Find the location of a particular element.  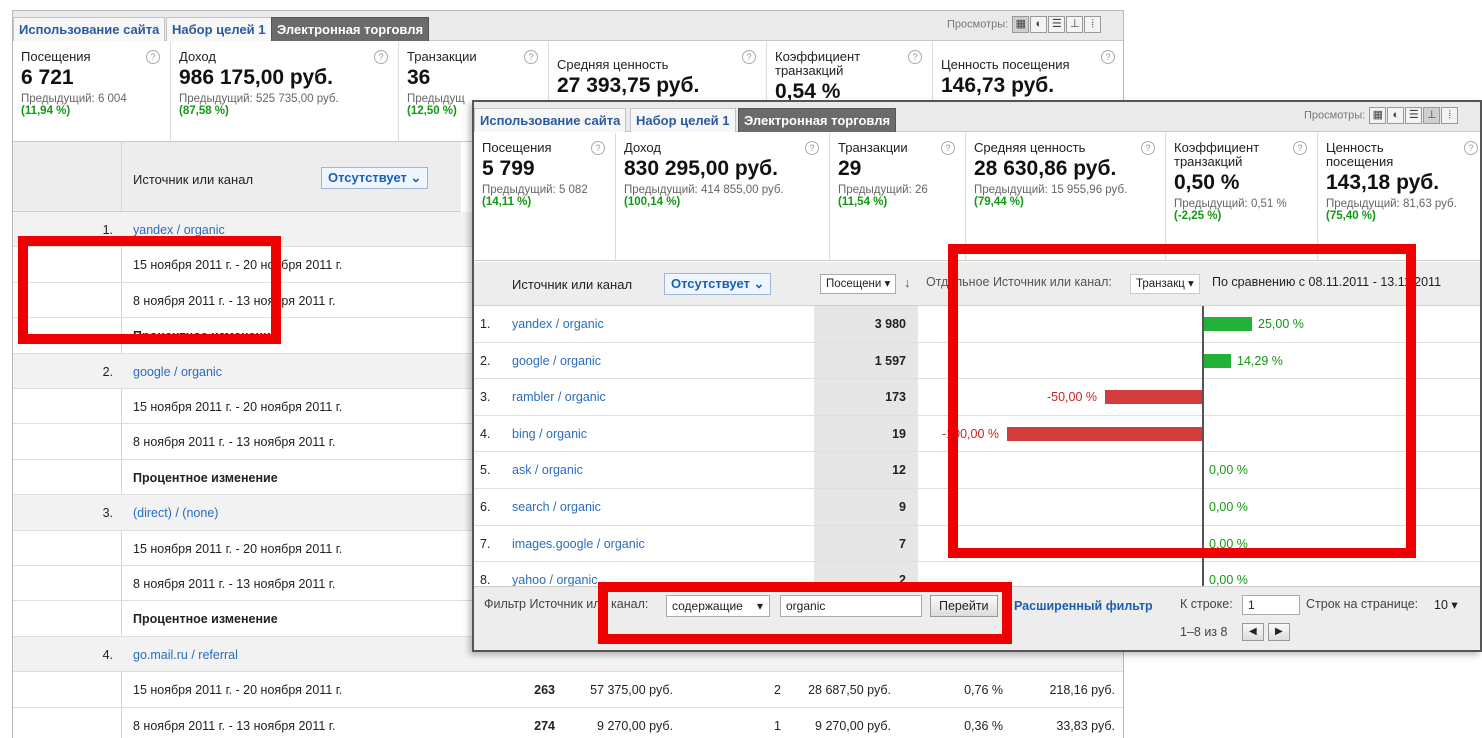

metric-value: 0,50 % is located at coordinates (1207, 182).